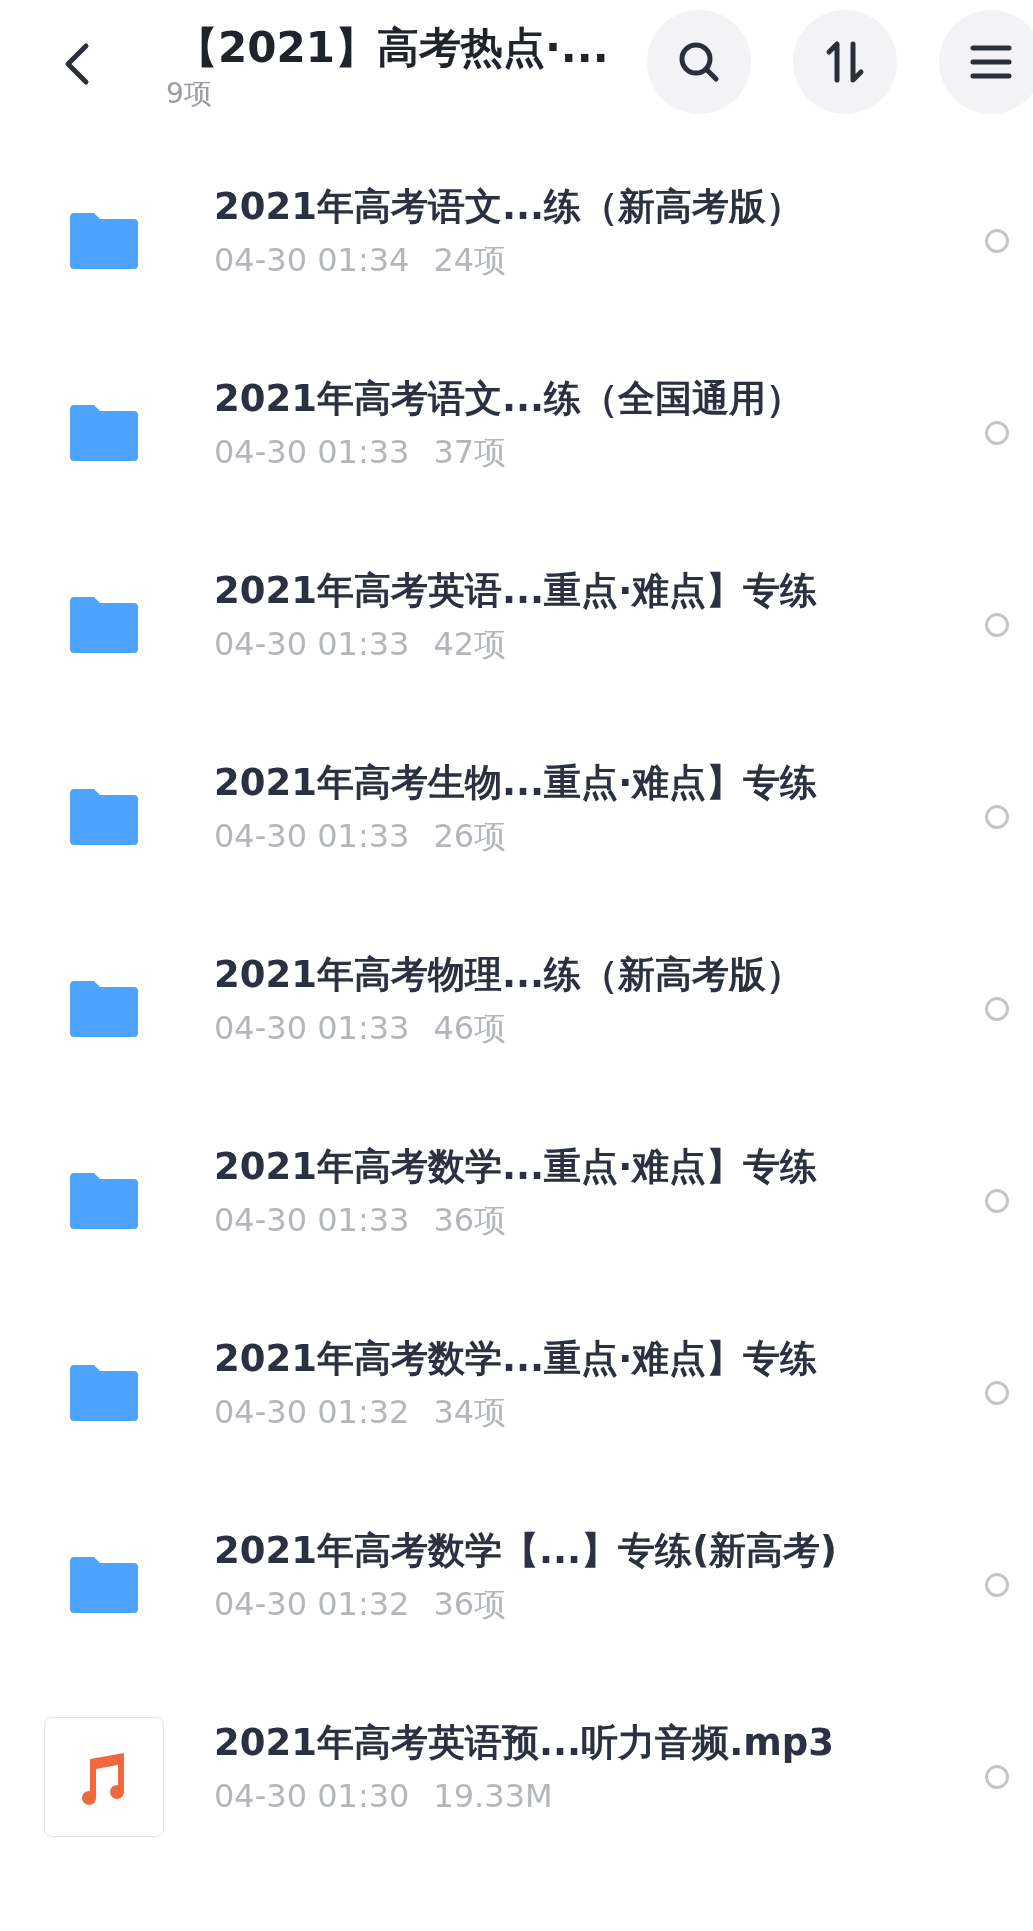 The image size is (1033, 1931). I want to click on file-size: 37项, so click(470, 452).